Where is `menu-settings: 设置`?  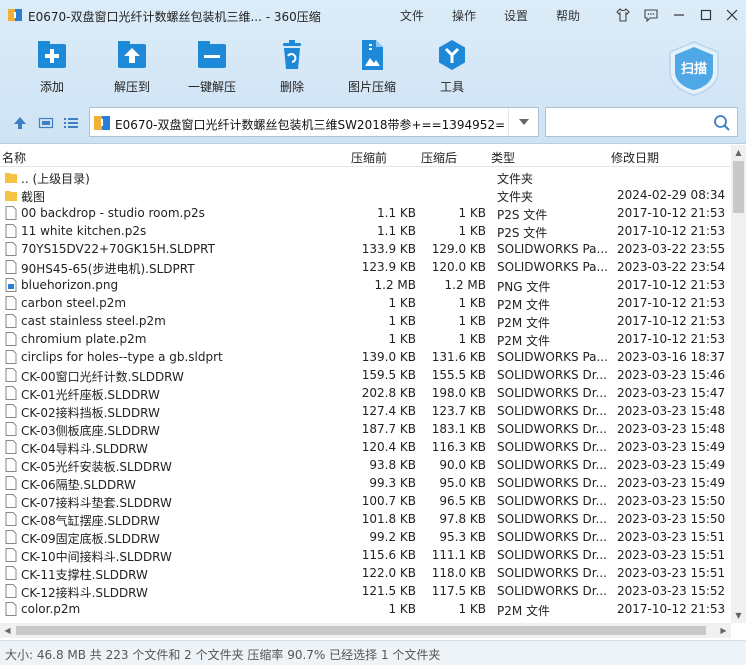 menu-settings: 设置 is located at coordinates (516, 15).